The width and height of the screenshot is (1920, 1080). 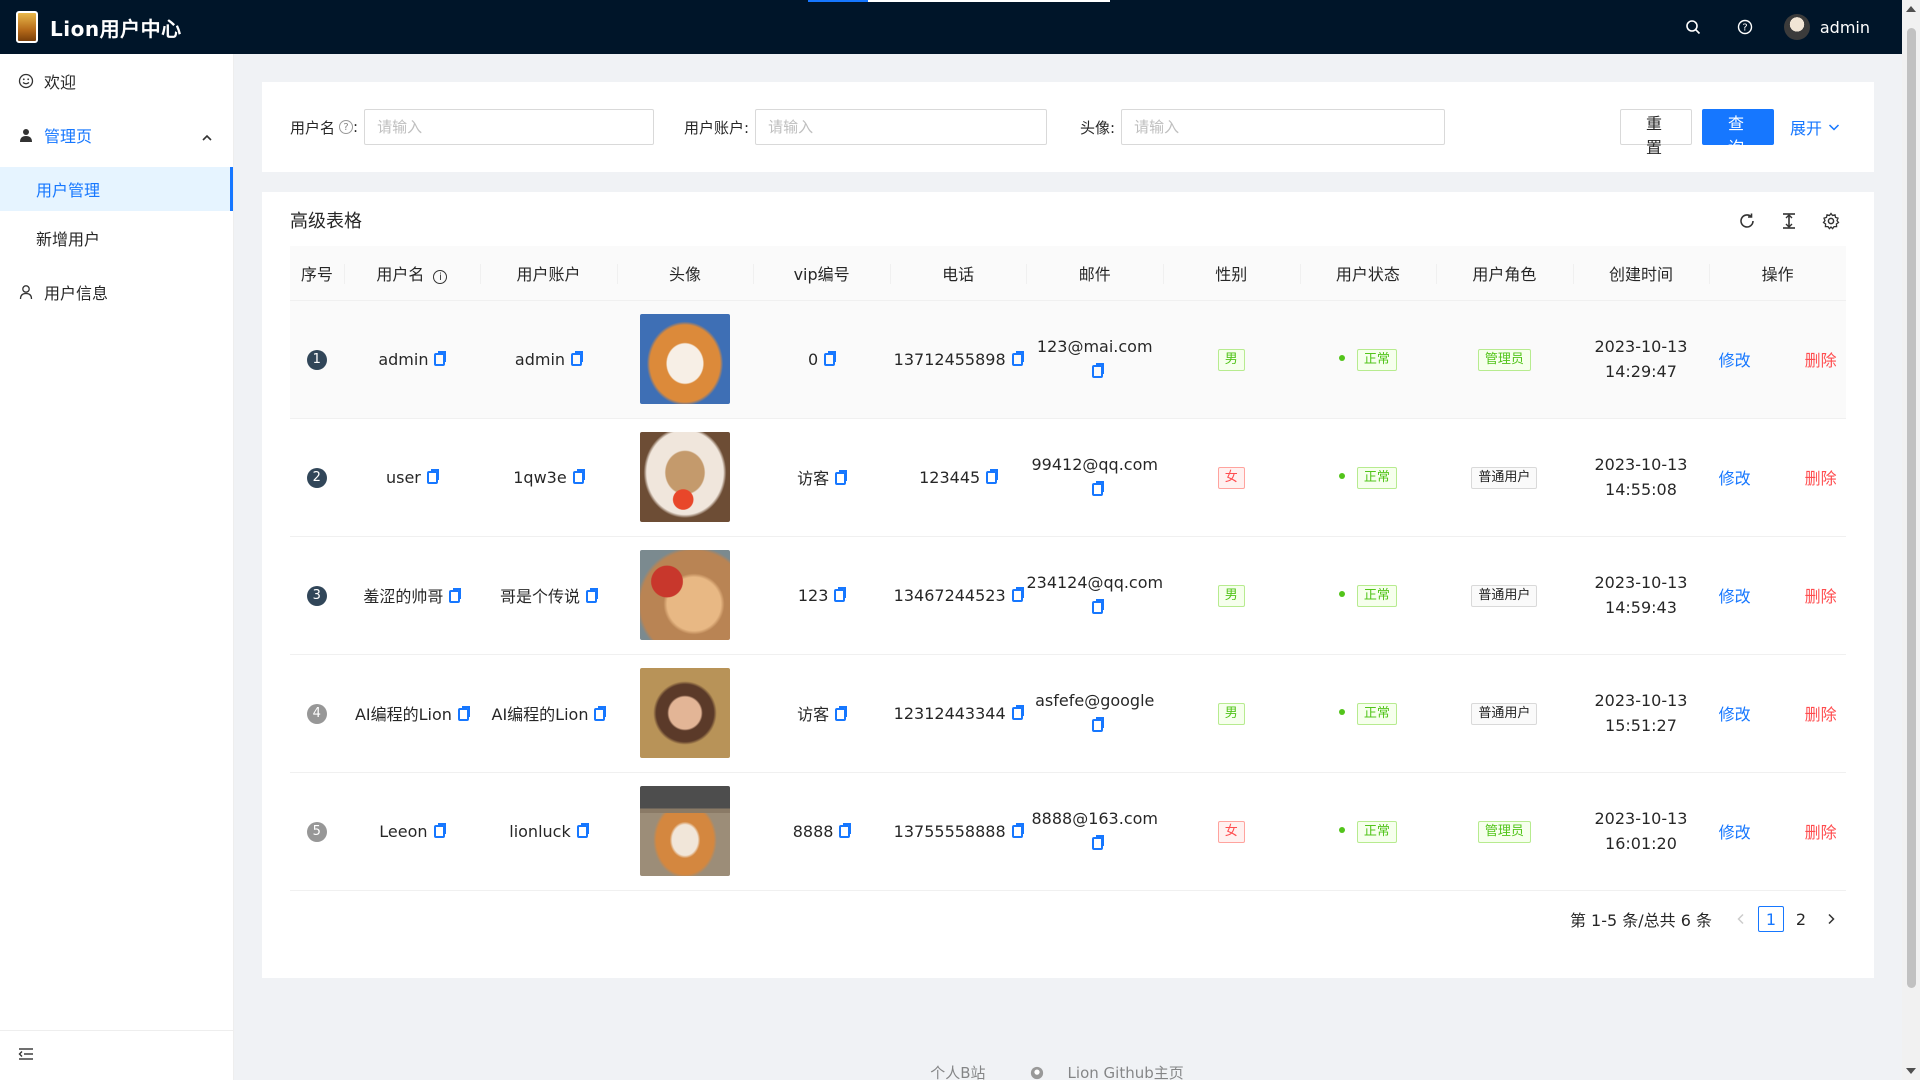 What do you see at coordinates (949, 595) in the screenshot?
I see `phone-cell: 13467244523` at bounding box center [949, 595].